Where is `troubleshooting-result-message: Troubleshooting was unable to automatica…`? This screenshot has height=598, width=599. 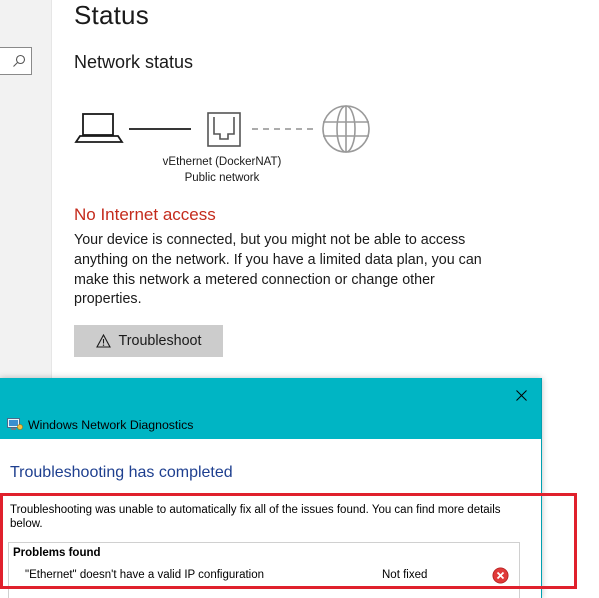 troubleshooting-result-message: Troubleshooting was unable to automatica… is located at coordinates (255, 517).